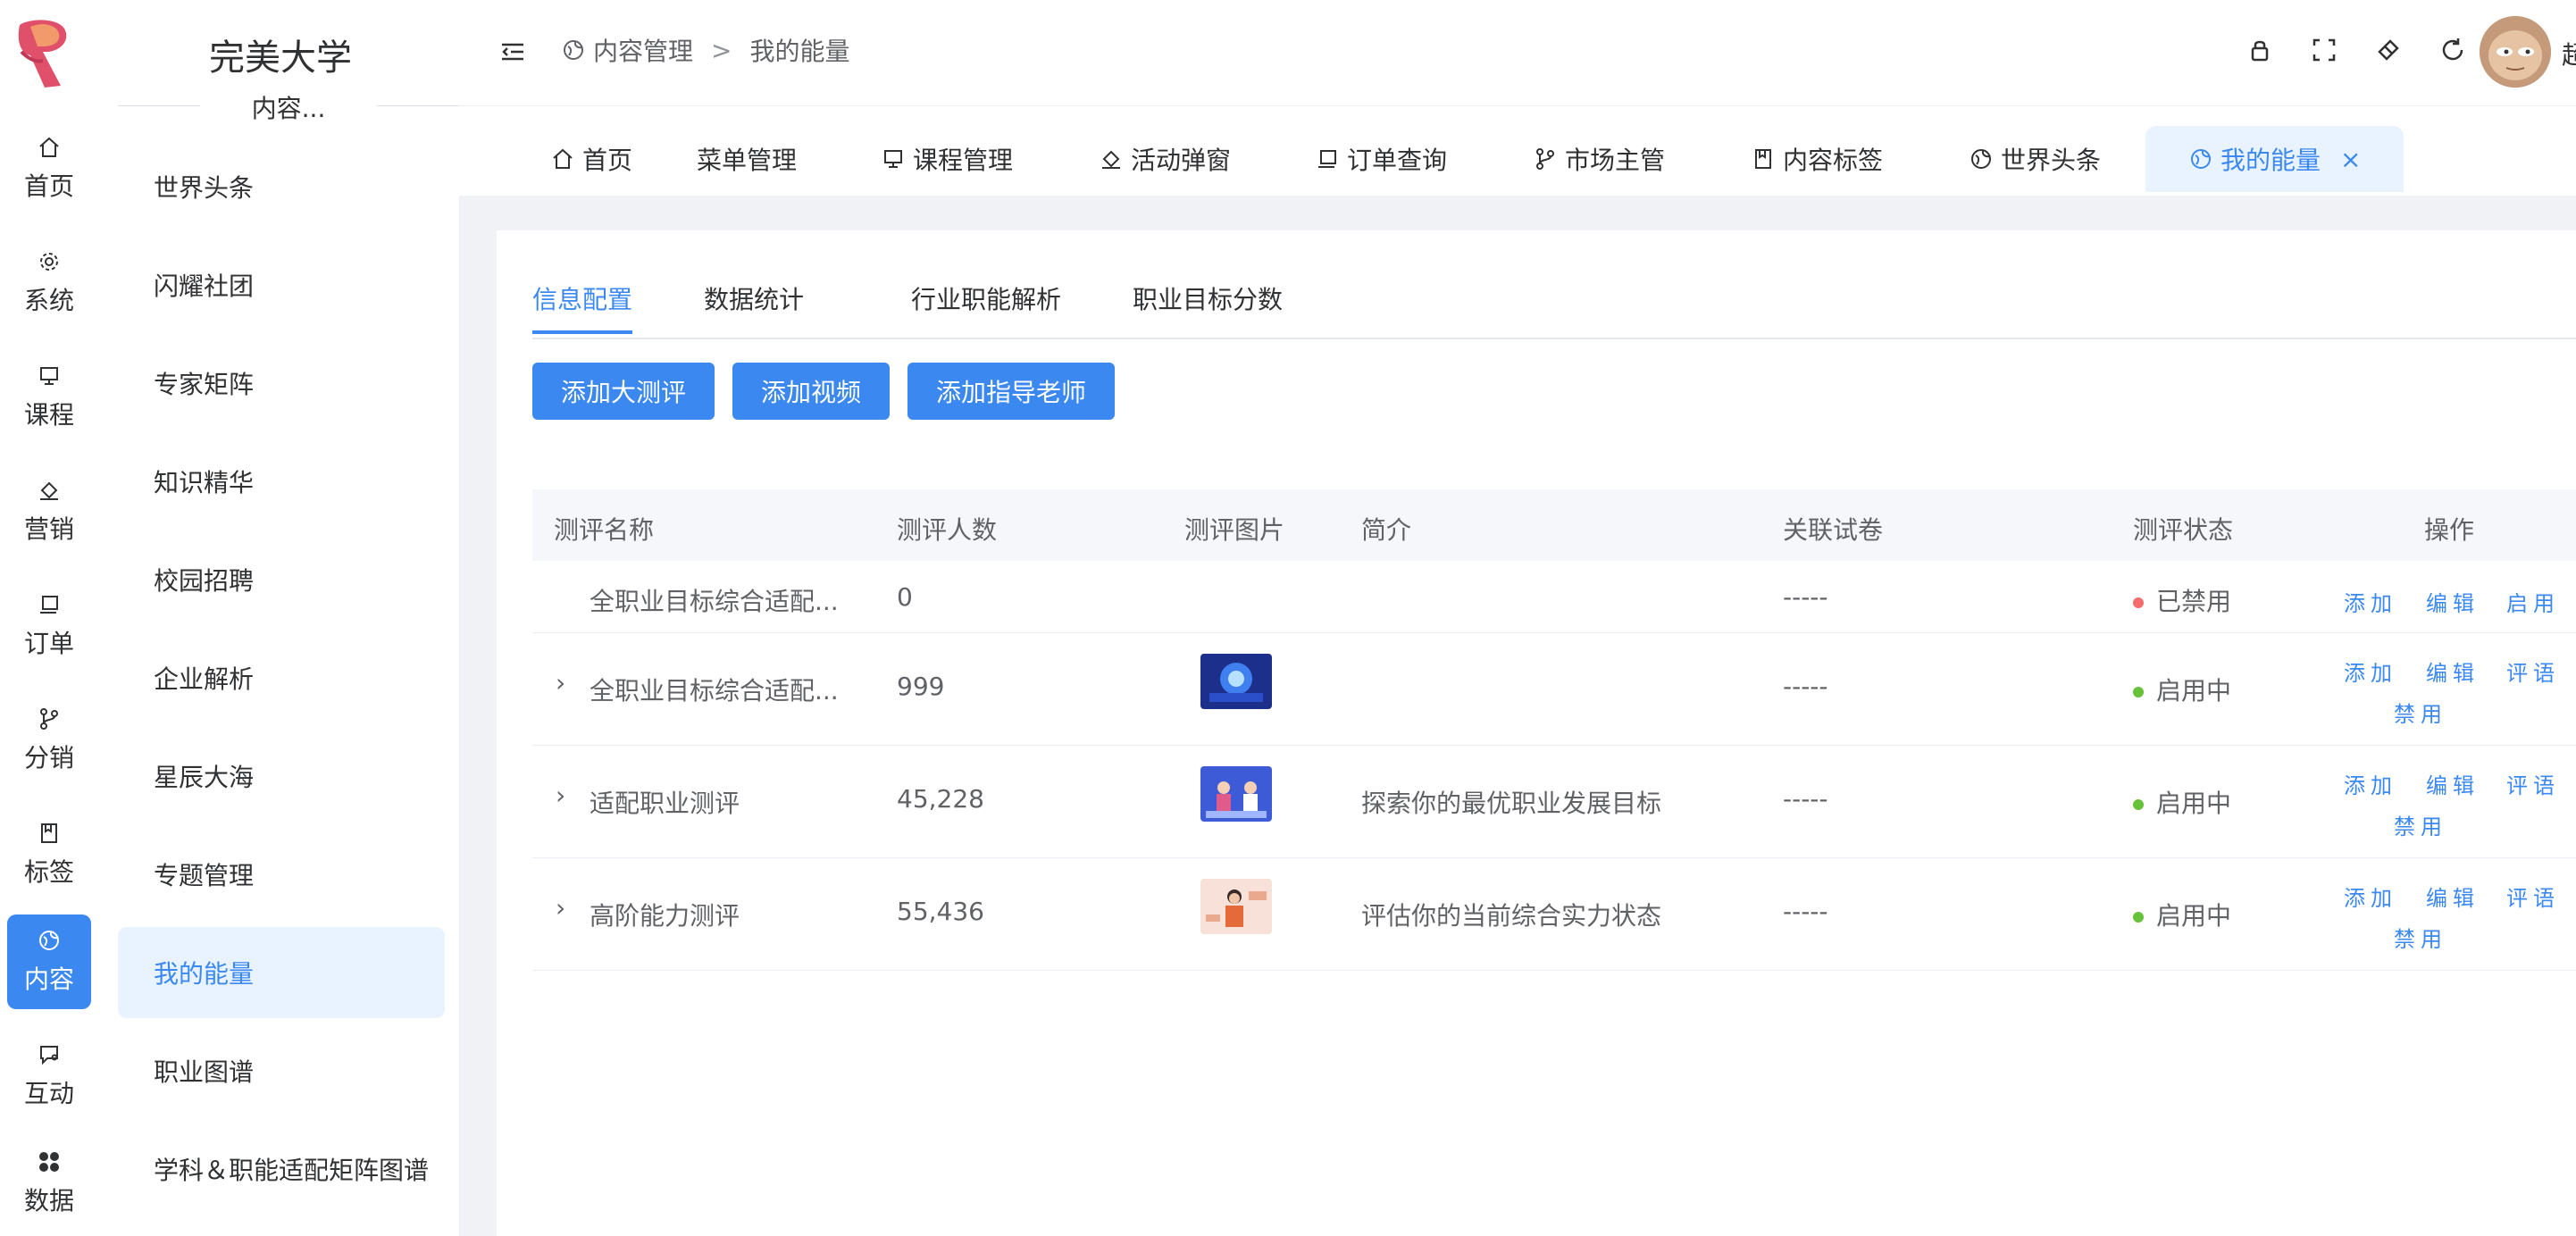 Image resolution: width=2576 pixels, height=1236 pixels. What do you see at coordinates (2388, 50) in the screenshot?
I see `clear-icon` at bounding box center [2388, 50].